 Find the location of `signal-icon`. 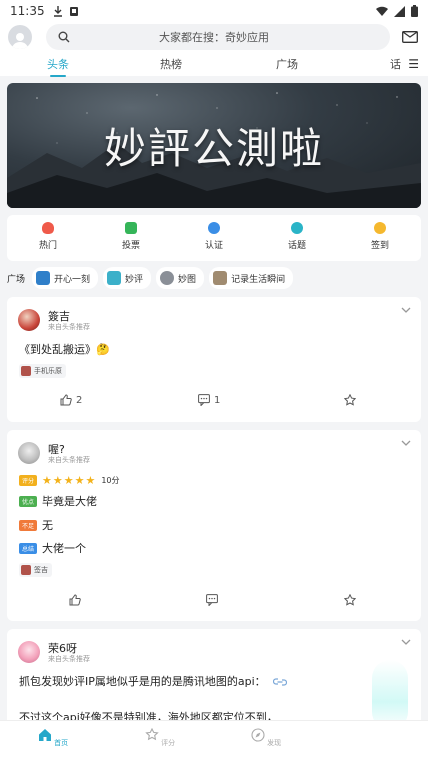

signal-icon is located at coordinates (399, 11).